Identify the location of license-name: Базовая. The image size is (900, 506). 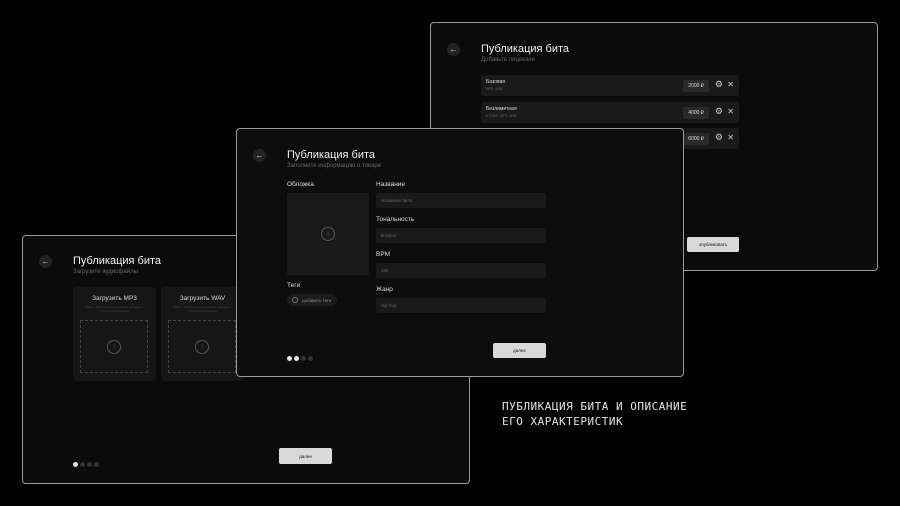
(496, 82).